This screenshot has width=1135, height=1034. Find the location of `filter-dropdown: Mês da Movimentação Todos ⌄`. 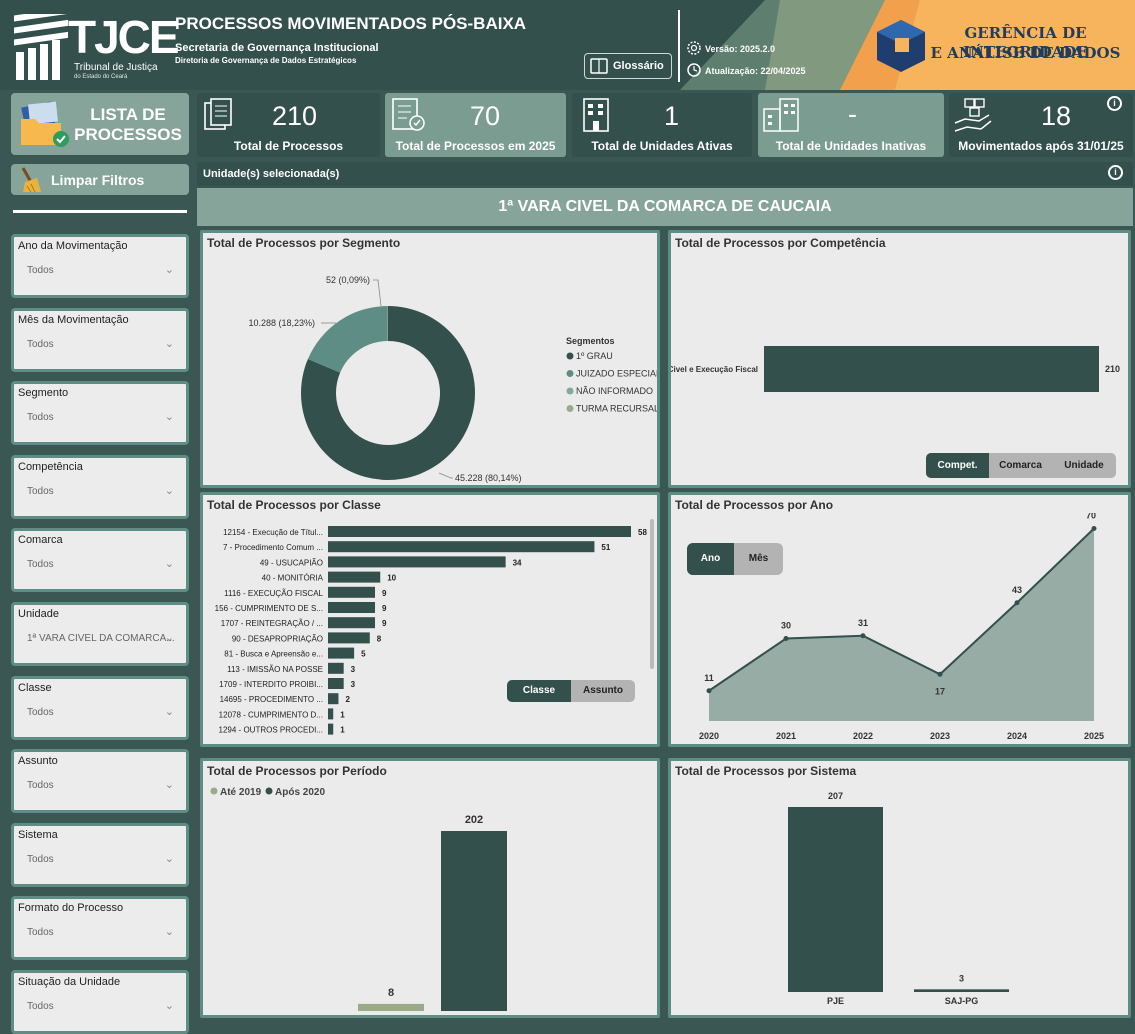

filter-dropdown: Mês da Movimentação Todos ⌄ is located at coordinates (100, 339).